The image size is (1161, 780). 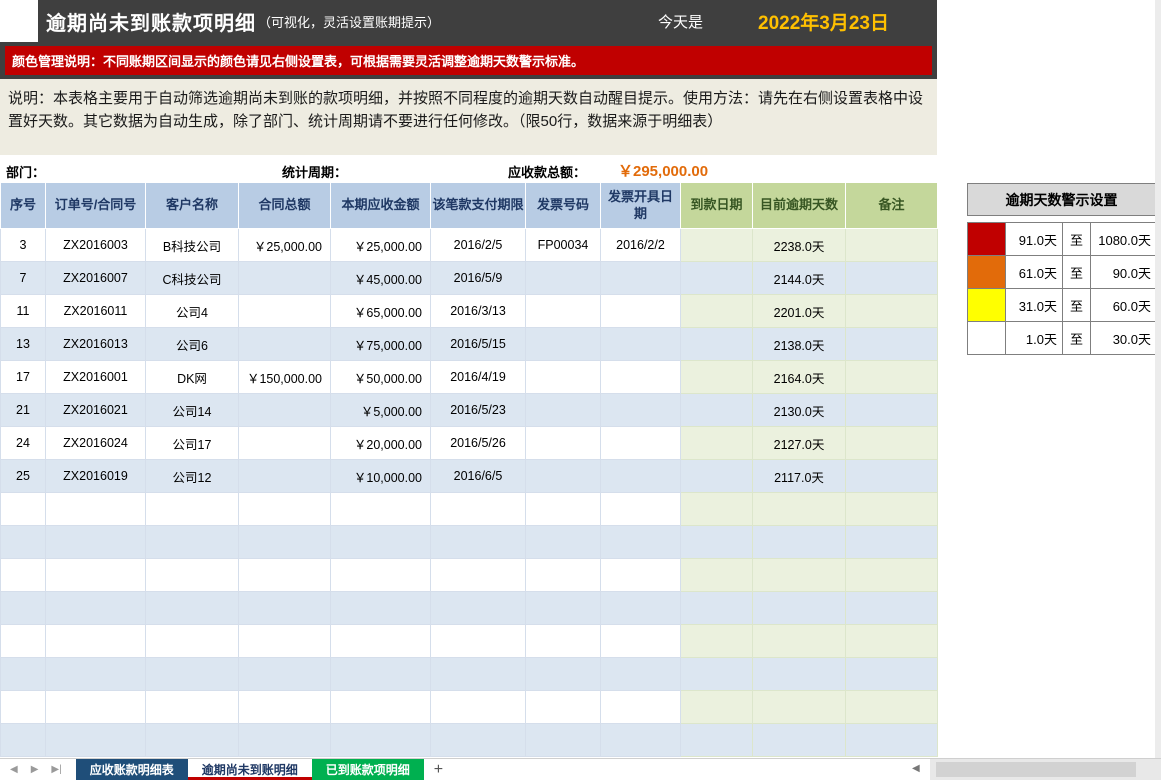 What do you see at coordinates (35, 769) in the screenshot?
I see `nav-next-icon: ▶` at bounding box center [35, 769].